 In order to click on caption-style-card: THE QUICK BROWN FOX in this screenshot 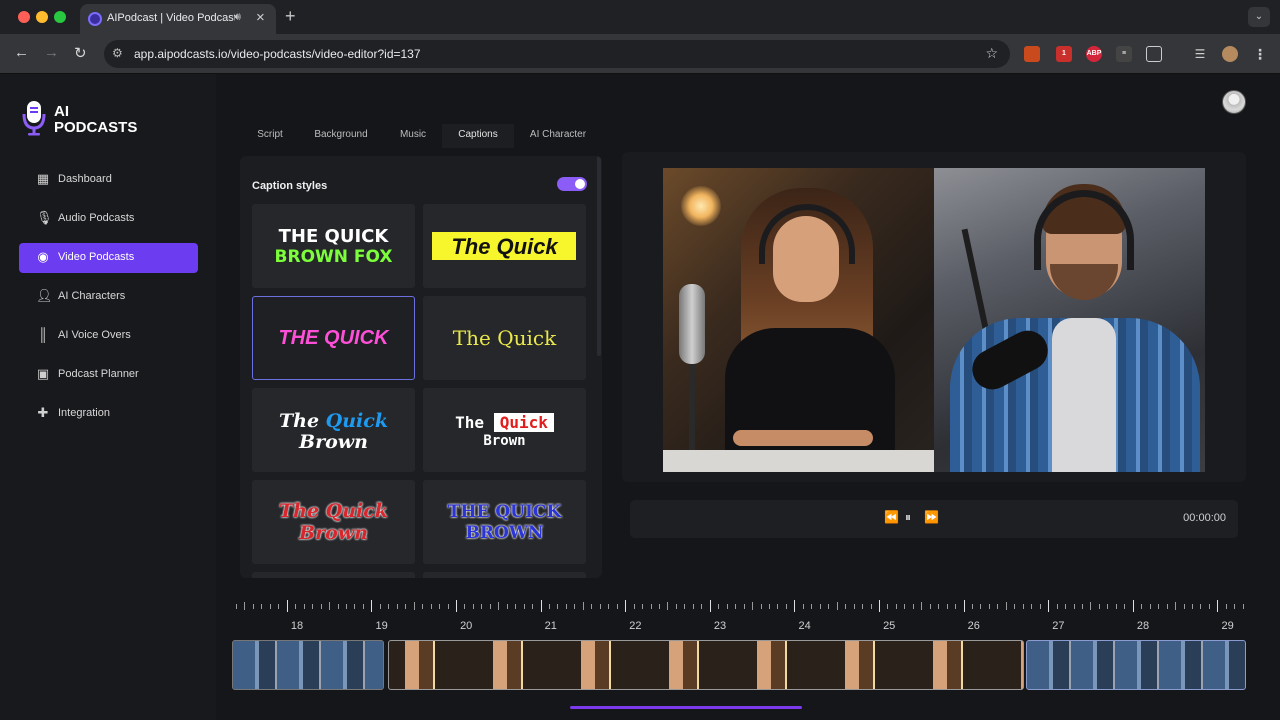, I will do `click(333, 246)`.